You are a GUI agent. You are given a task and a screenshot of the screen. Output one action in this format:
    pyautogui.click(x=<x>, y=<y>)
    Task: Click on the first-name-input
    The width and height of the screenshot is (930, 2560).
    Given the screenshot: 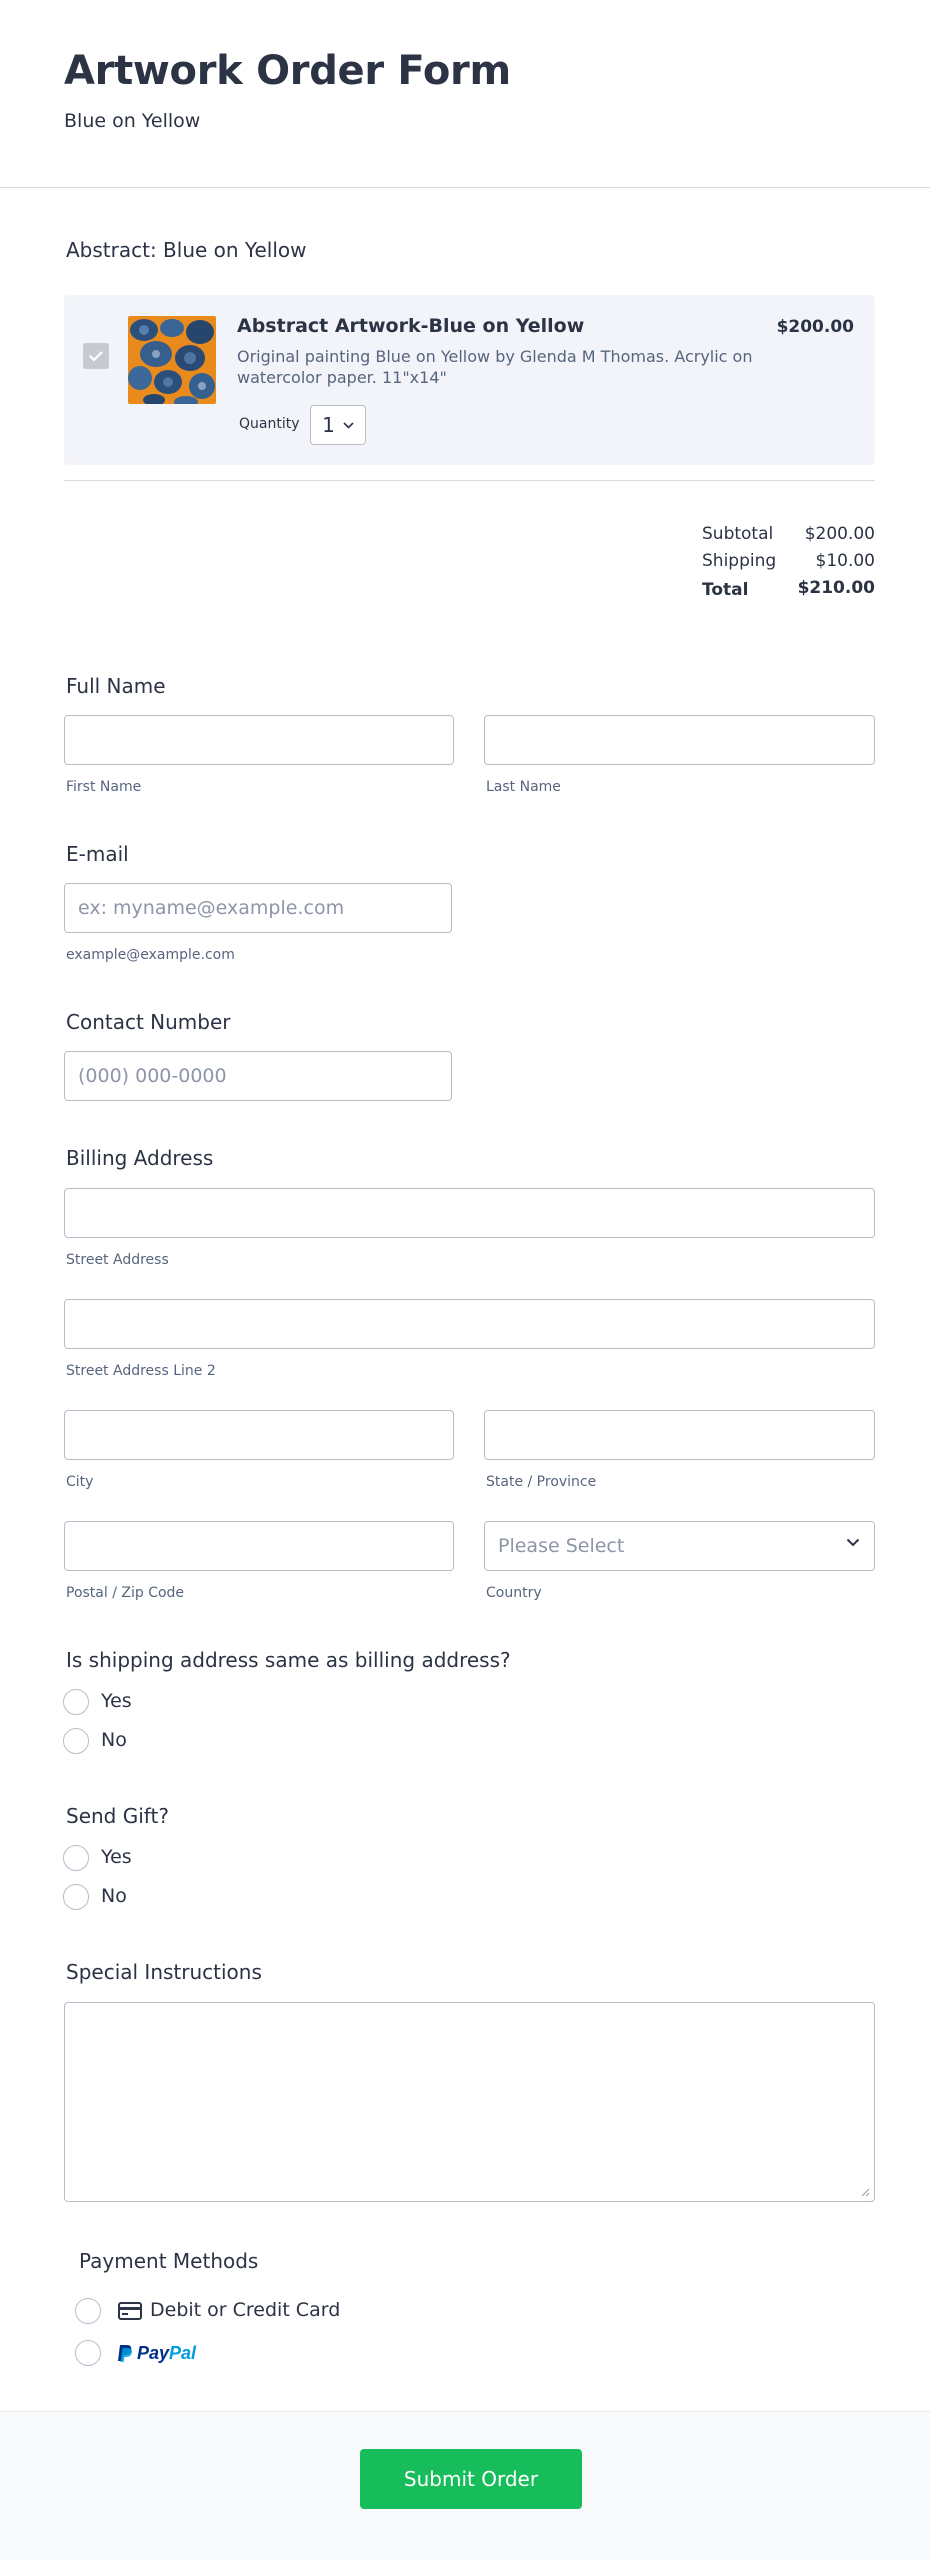 What is the action you would take?
    pyautogui.click(x=259, y=740)
    